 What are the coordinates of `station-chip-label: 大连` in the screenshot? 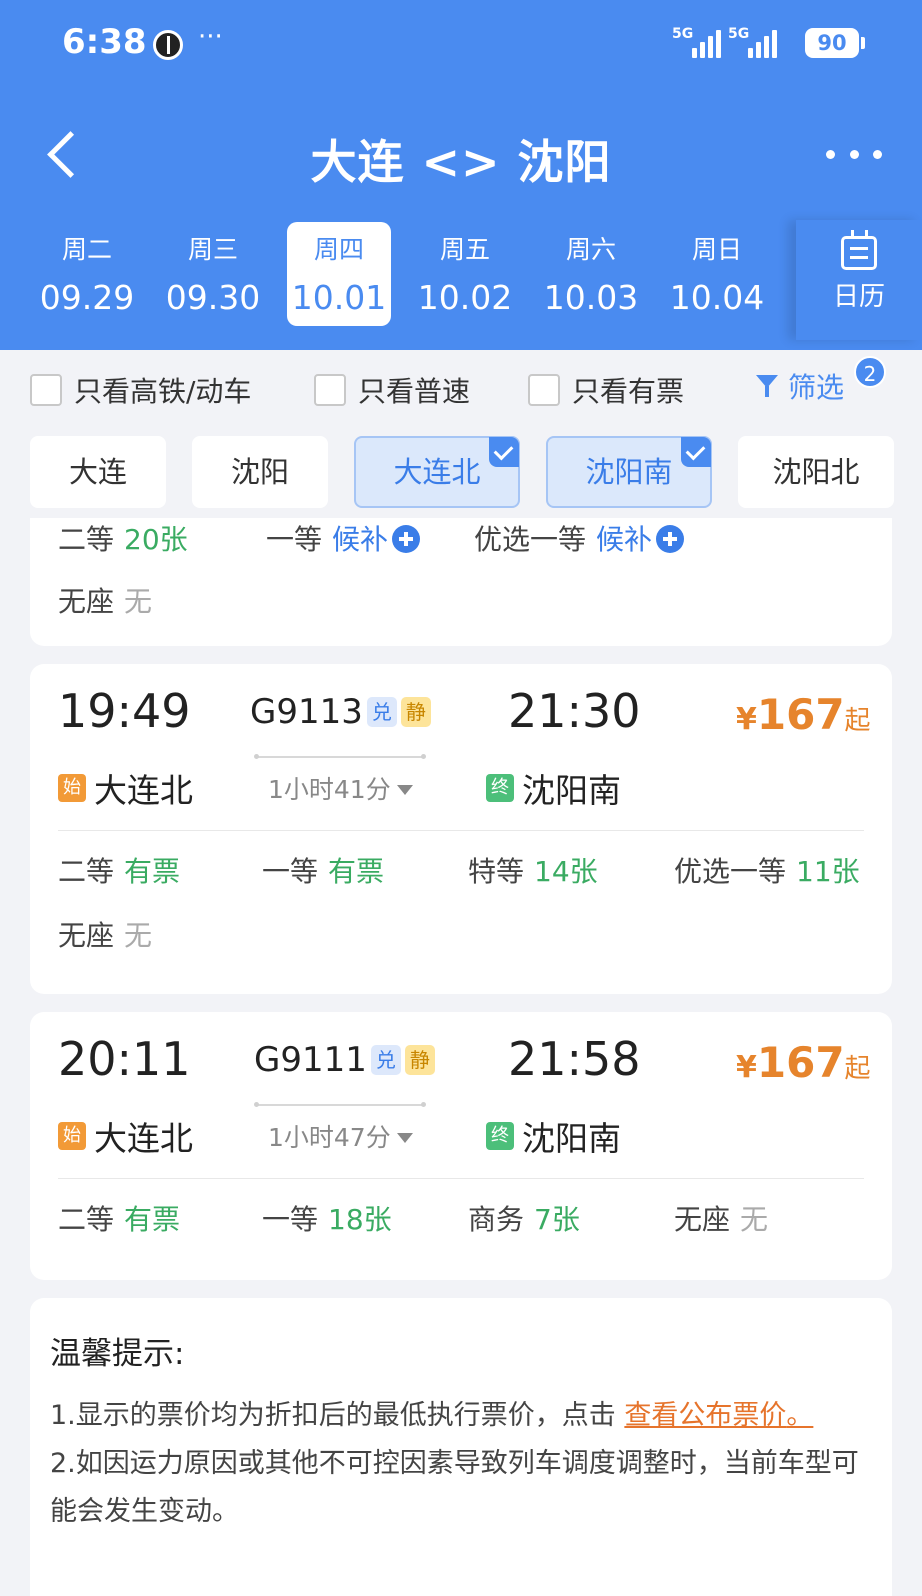 It's located at (97, 472).